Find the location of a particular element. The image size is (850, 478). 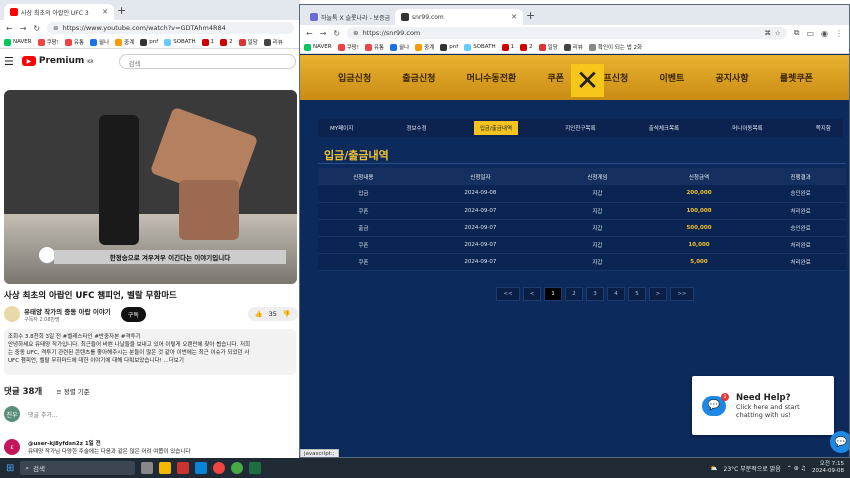

file-explorer-icon is located at coordinates (165, 468).